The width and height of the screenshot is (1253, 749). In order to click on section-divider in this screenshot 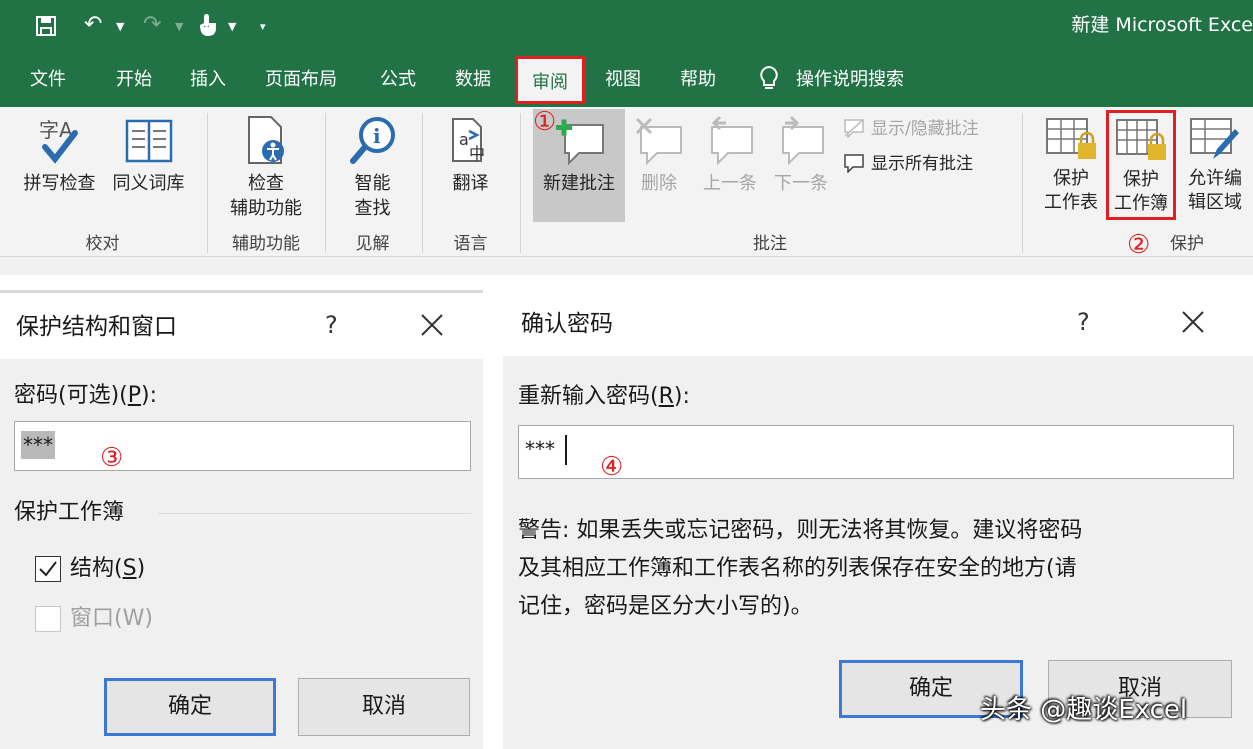, I will do `click(314, 513)`.